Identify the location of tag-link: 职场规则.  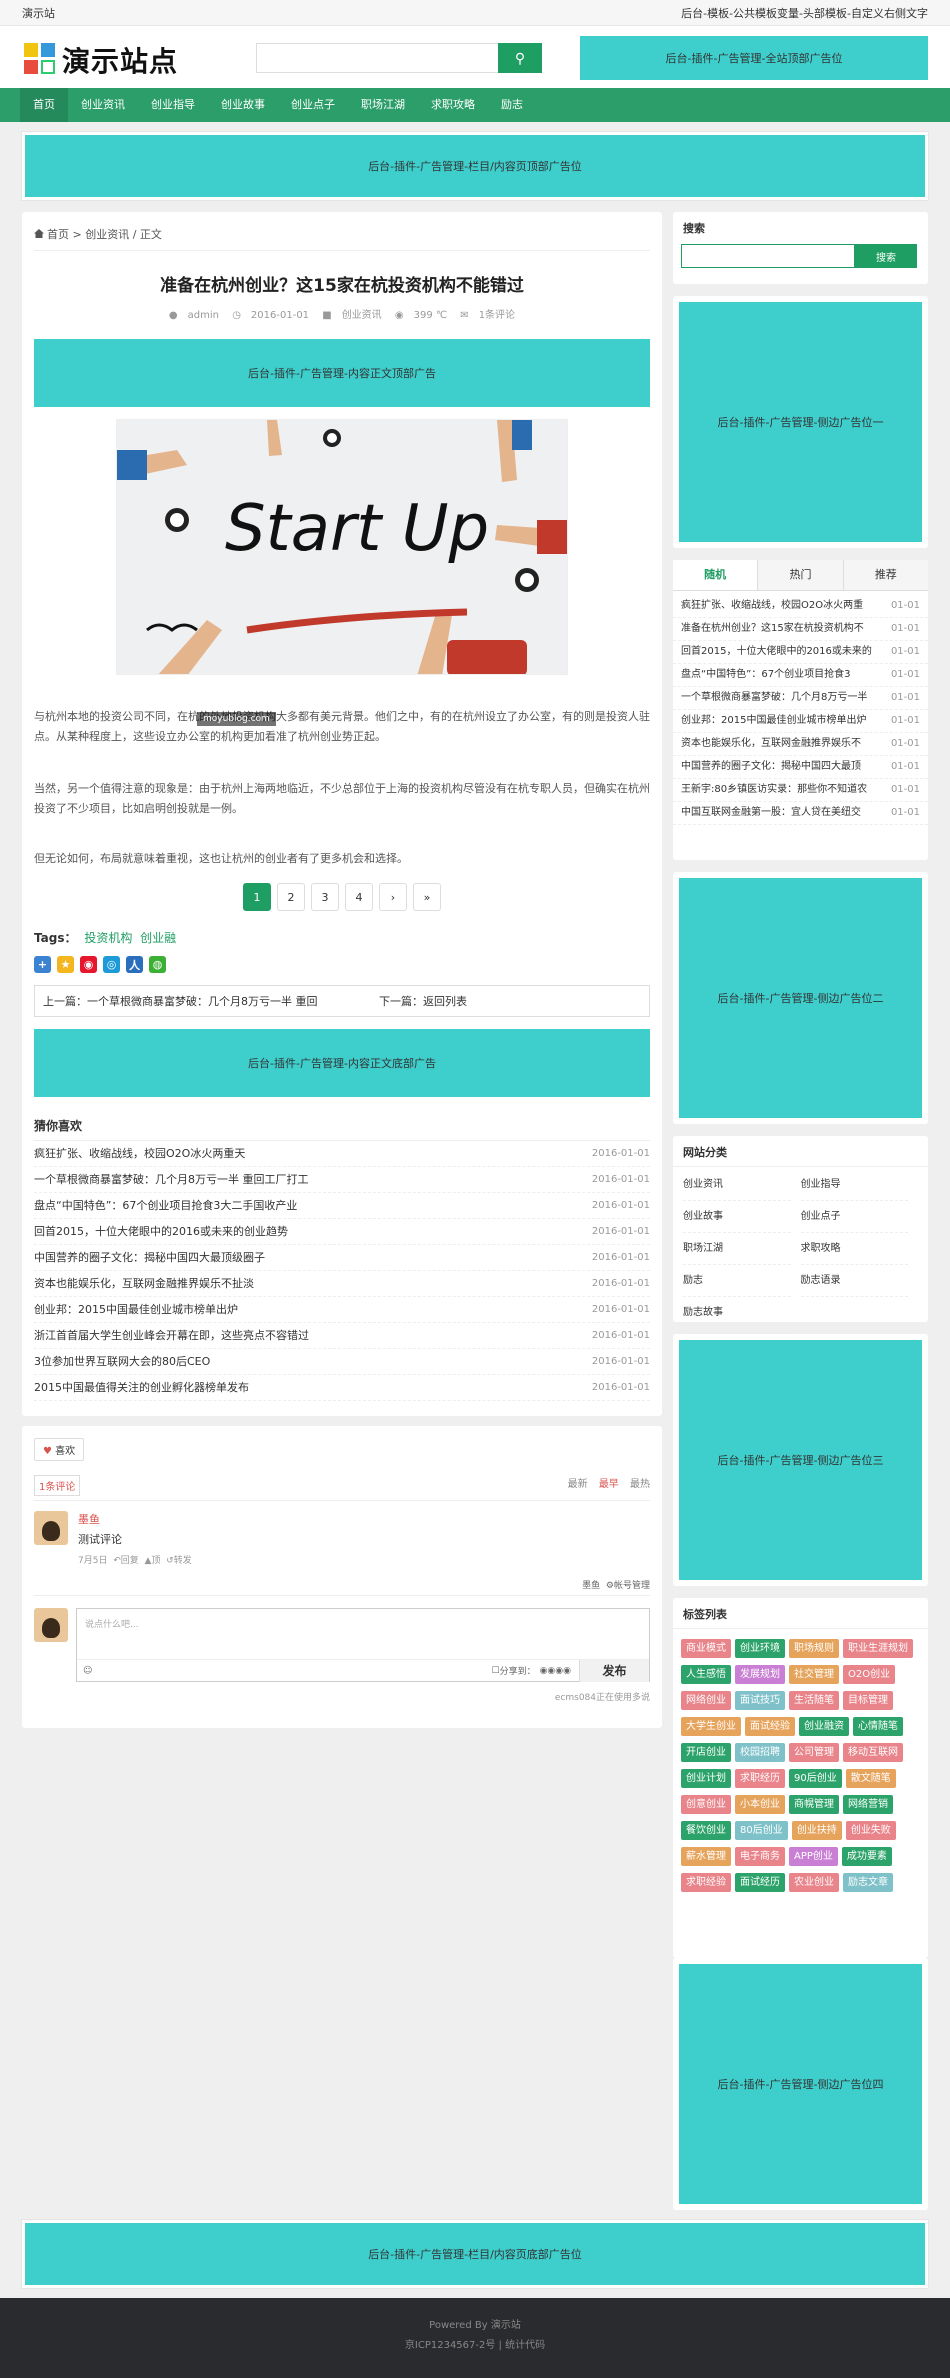
(814, 1648).